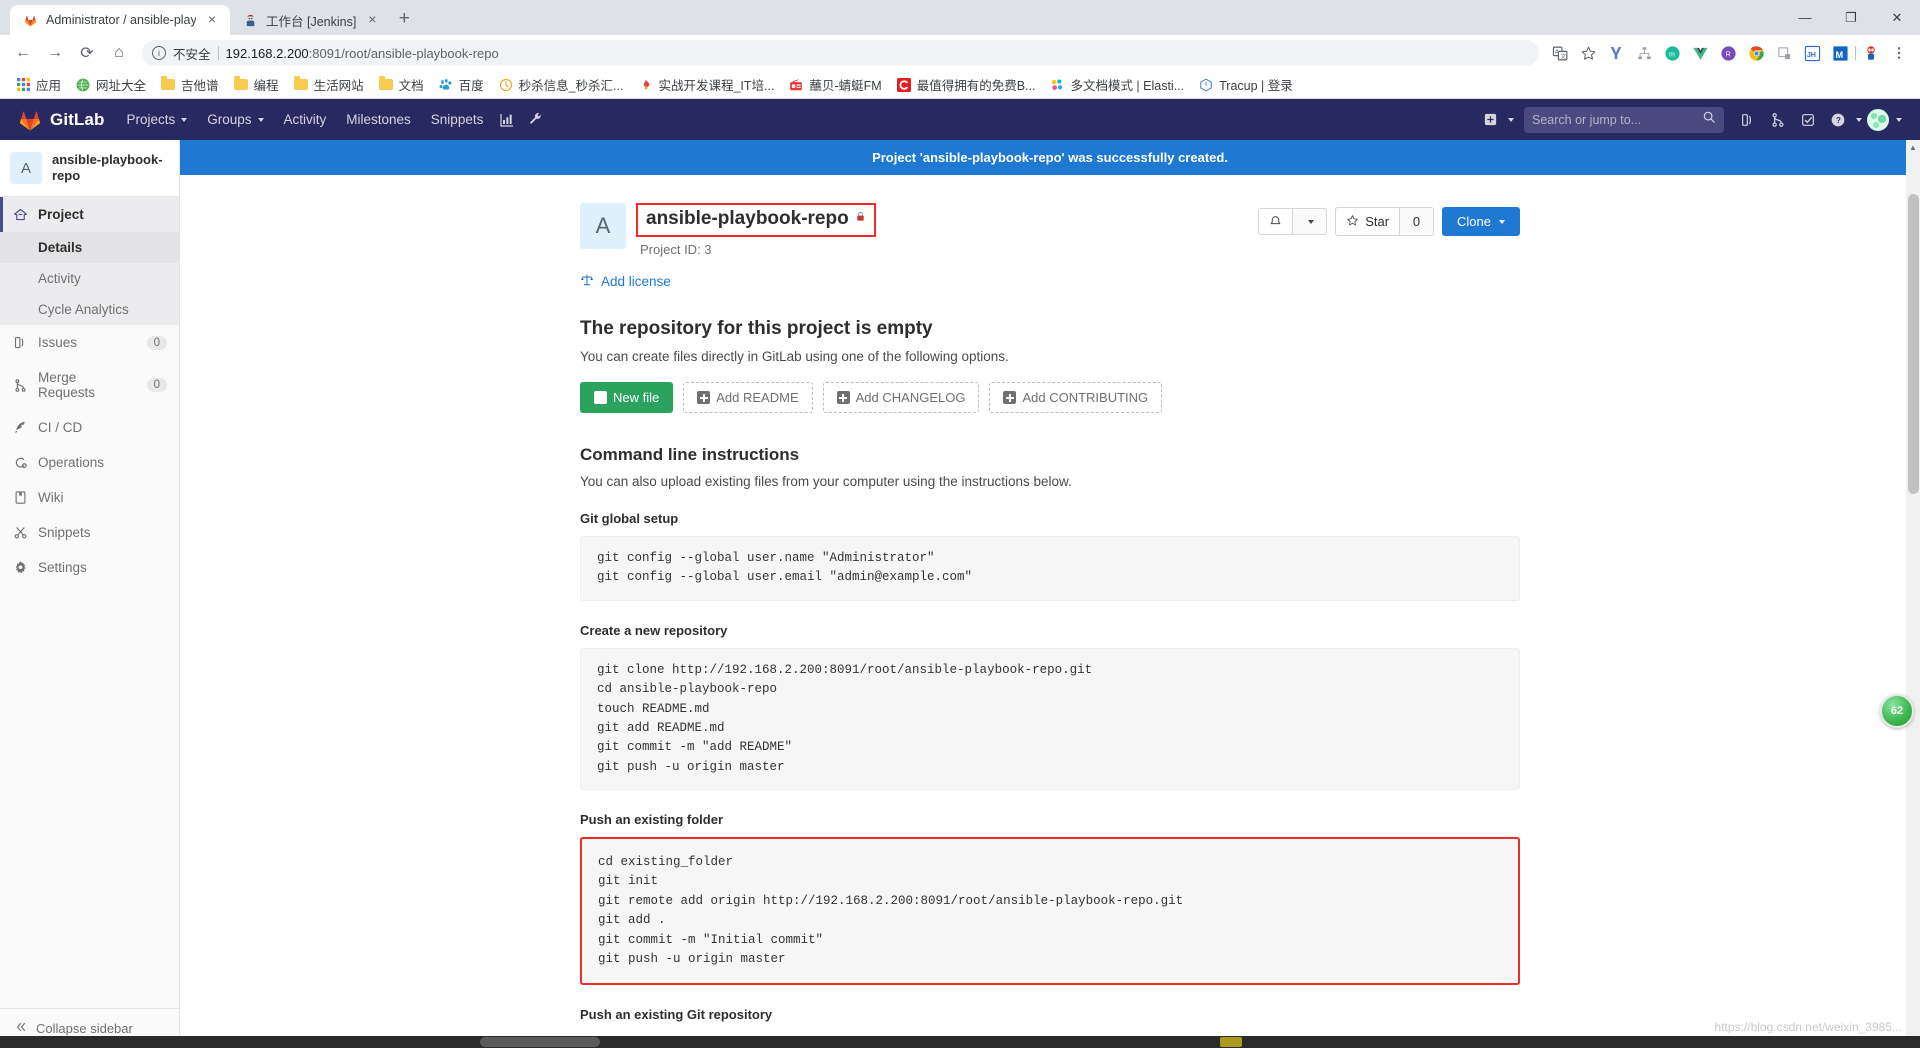 The height and width of the screenshot is (1048, 1920). I want to click on more-menu-icon, so click(1899, 53).